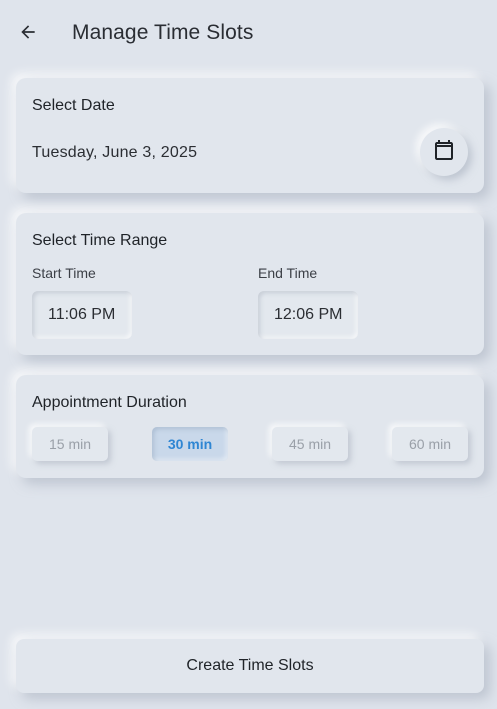  What do you see at coordinates (288, 273) in the screenshot?
I see `end-time-label: End Time` at bounding box center [288, 273].